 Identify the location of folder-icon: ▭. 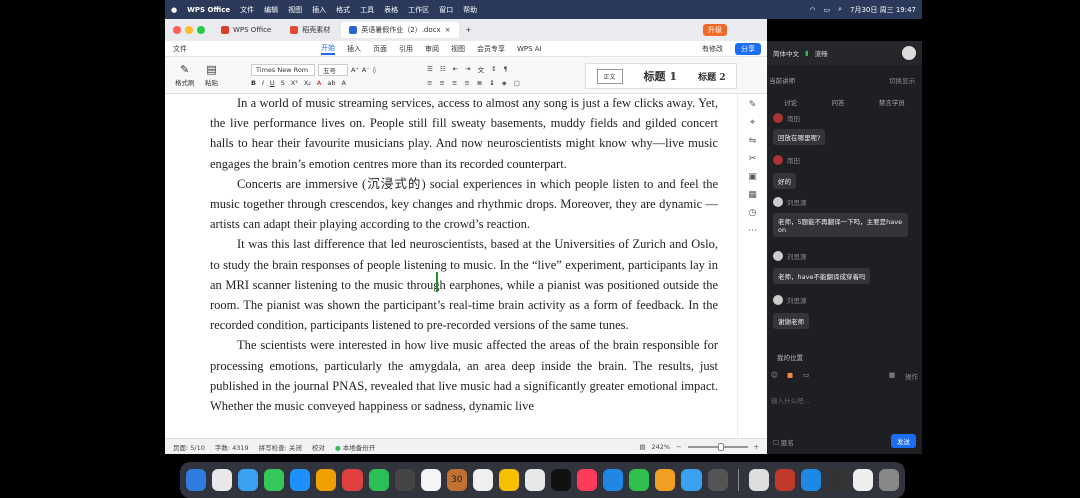
(806, 375).